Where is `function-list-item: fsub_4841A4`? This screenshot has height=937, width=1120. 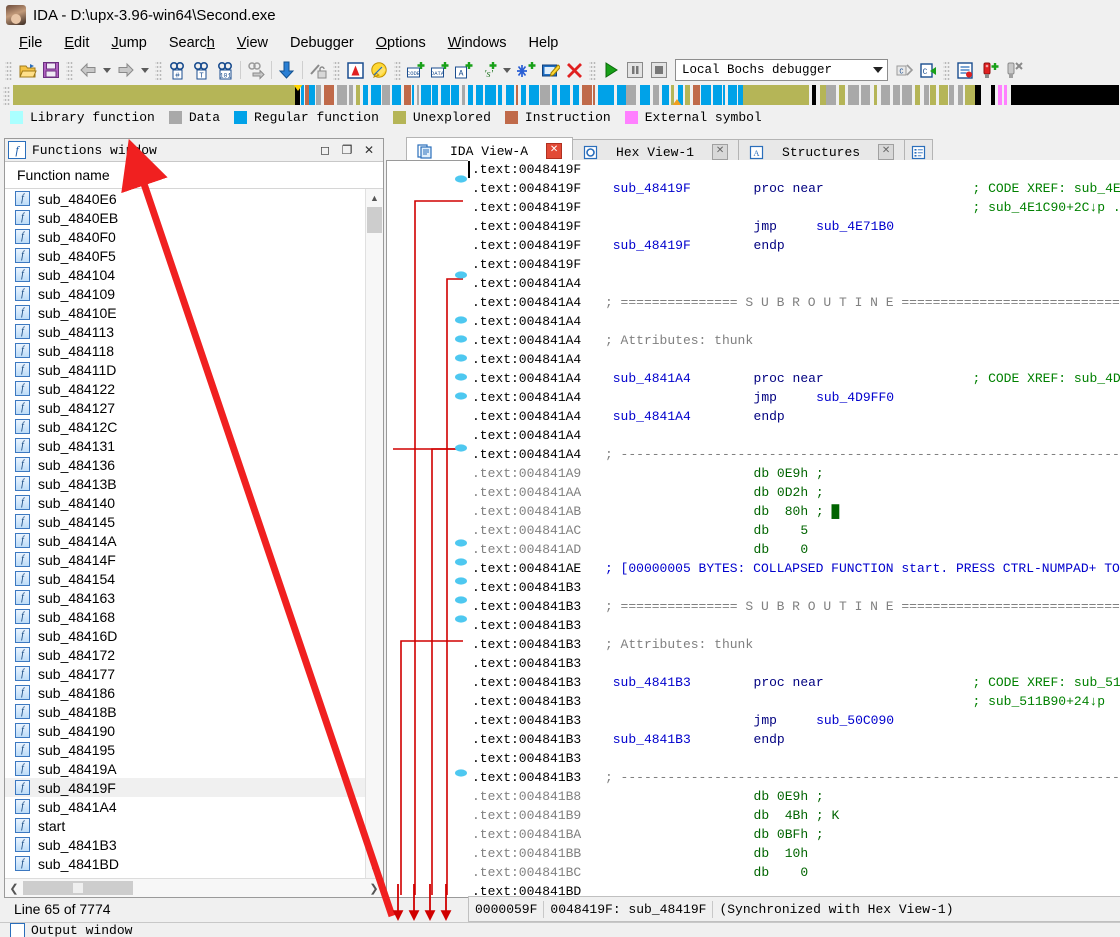 function-list-item: fsub_4841A4 is located at coordinates (194, 806).